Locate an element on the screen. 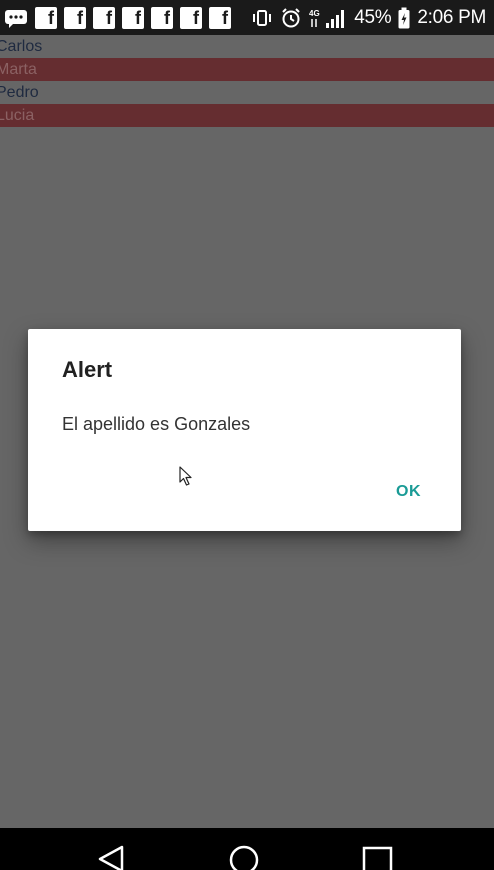  list-item: Pedro is located at coordinates (247, 92).